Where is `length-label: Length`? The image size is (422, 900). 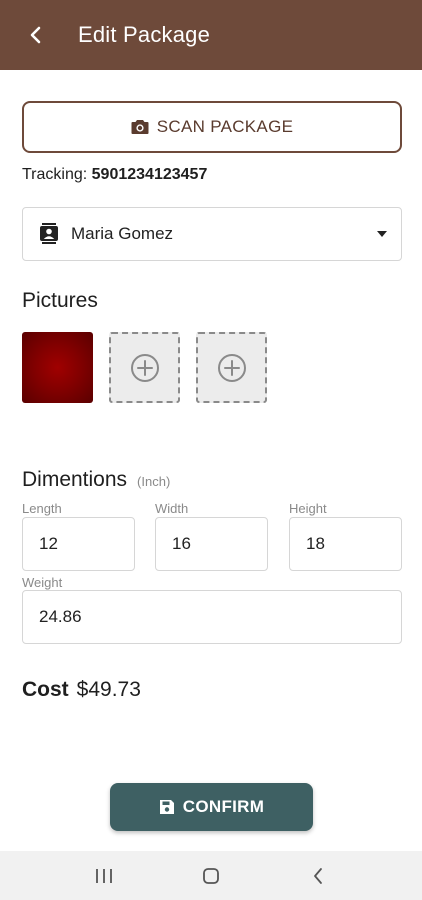 length-label: Length is located at coordinates (42, 508).